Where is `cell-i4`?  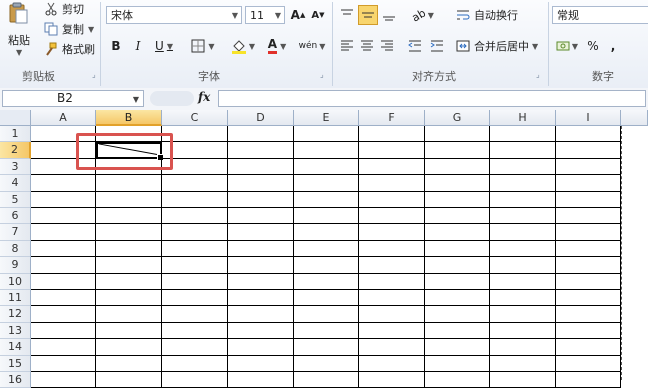
cell-i4 is located at coordinates (588, 183).